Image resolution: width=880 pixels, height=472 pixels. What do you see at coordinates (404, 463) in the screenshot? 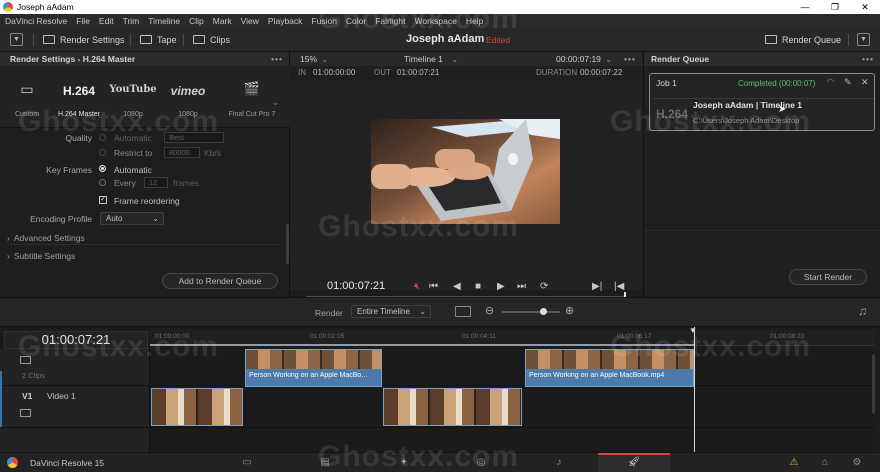
I see `fusion-page-icon: ✦` at bounding box center [404, 463].